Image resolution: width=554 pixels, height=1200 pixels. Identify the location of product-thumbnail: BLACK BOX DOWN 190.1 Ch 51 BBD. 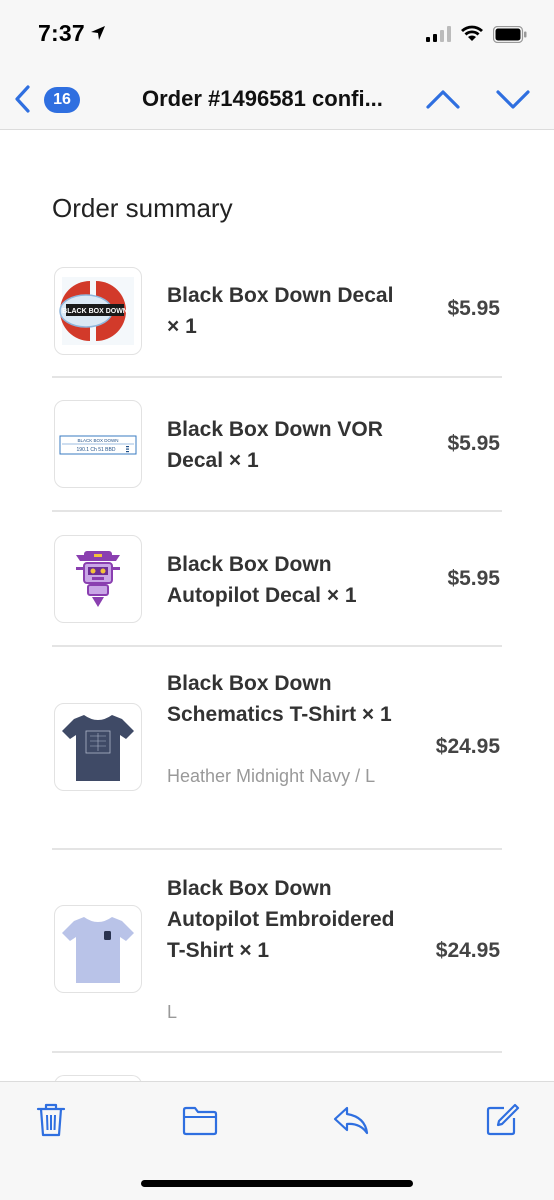
(98, 444).